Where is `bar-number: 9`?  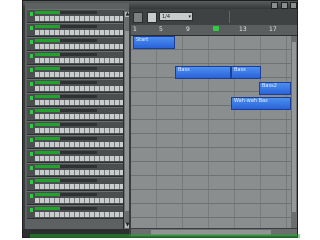
bar-number: 9 is located at coordinates (188, 29).